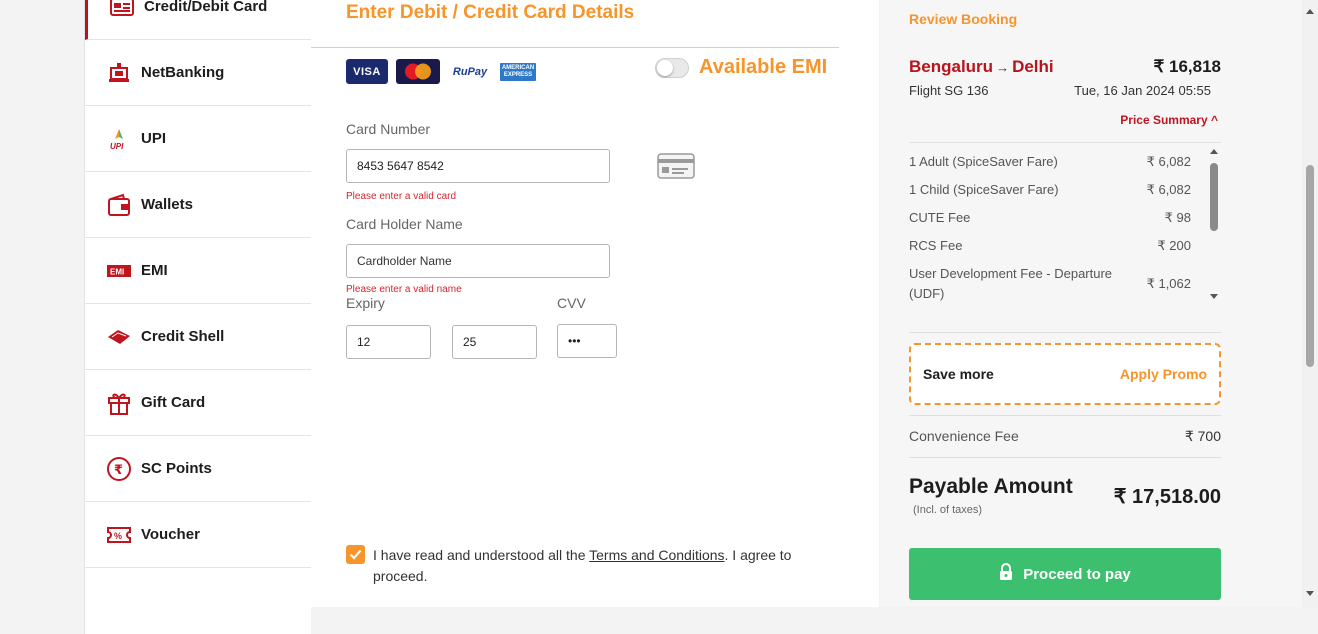 The height and width of the screenshot is (634, 1318). What do you see at coordinates (494, 342) in the screenshot?
I see `expiry-year-input` at bounding box center [494, 342].